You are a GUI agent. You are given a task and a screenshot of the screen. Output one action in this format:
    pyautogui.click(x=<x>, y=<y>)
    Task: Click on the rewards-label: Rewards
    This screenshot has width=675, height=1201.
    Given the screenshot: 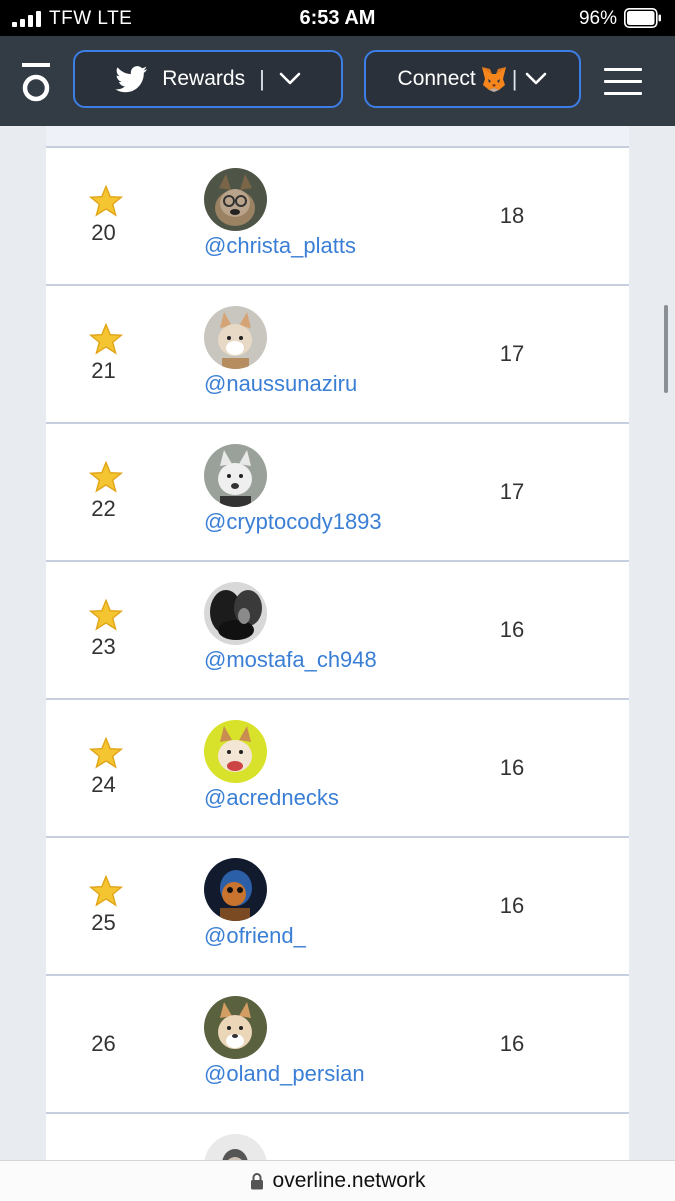 What is the action you would take?
    pyautogui.click(x=204, y=78)
    